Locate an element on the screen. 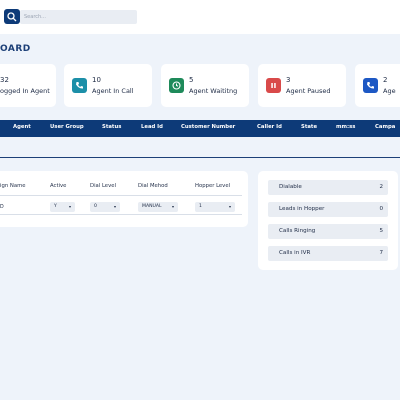 This screenshot has width=400, height=400. col-active: Active is located at coordinates (58, 186).